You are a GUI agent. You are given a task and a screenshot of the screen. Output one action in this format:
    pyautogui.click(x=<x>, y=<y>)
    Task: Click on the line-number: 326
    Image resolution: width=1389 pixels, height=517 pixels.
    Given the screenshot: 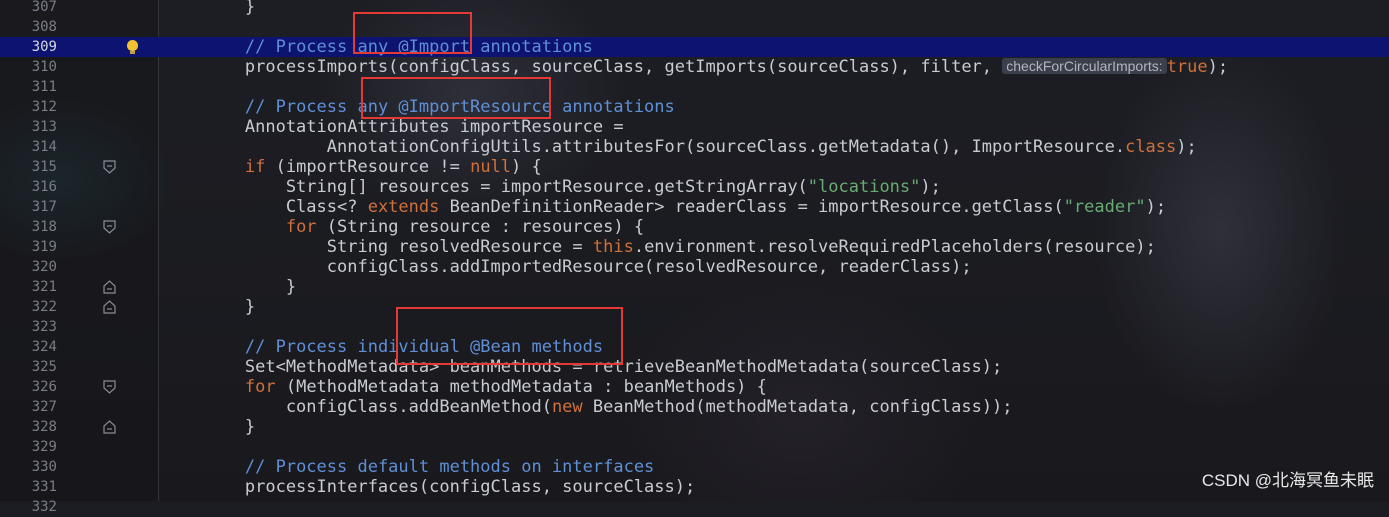 What is the action you would take?
    pyautogui.click(x=28, y=387)
    